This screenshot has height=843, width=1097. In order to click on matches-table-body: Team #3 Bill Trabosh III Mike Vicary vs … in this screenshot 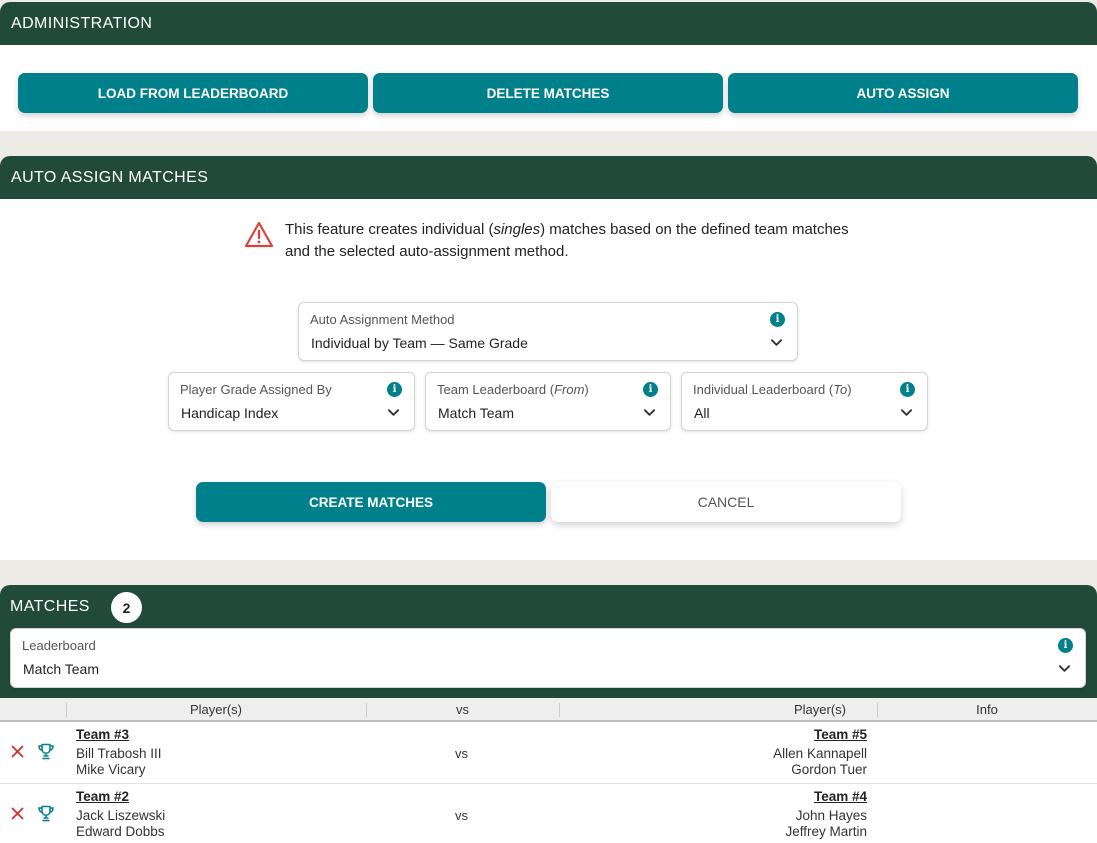, I will do `click(548, 782)`.